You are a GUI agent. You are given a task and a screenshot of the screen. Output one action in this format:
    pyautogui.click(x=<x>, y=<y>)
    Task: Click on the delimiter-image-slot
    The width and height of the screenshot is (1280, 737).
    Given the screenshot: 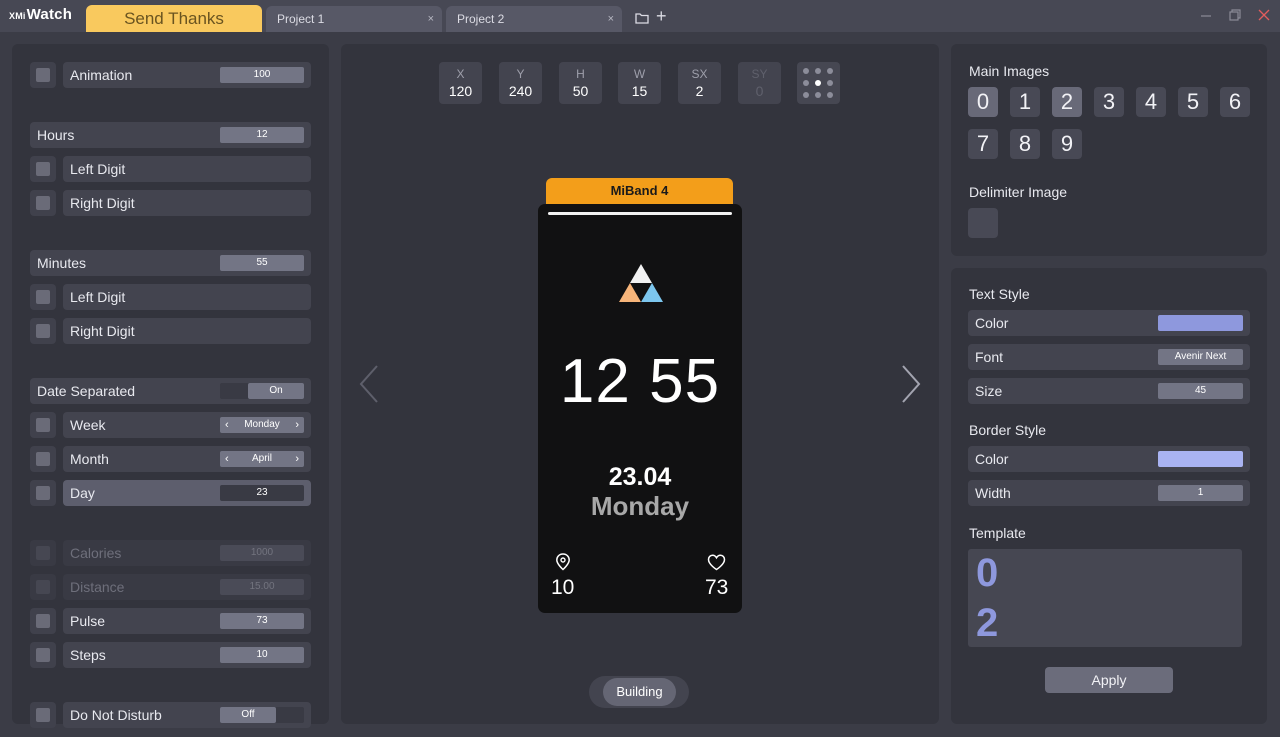 What is the action you would take?
    pyautogui.click(x=983, y=223)
    